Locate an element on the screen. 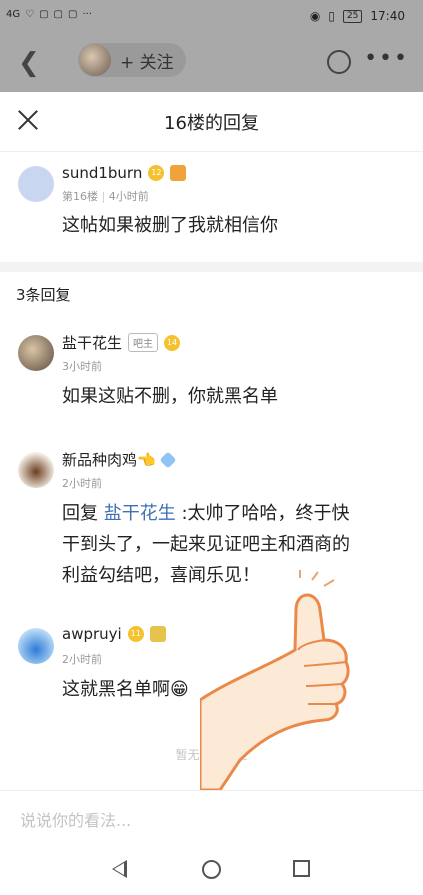  level-badge: 12 is located at coordinates (156, 173).